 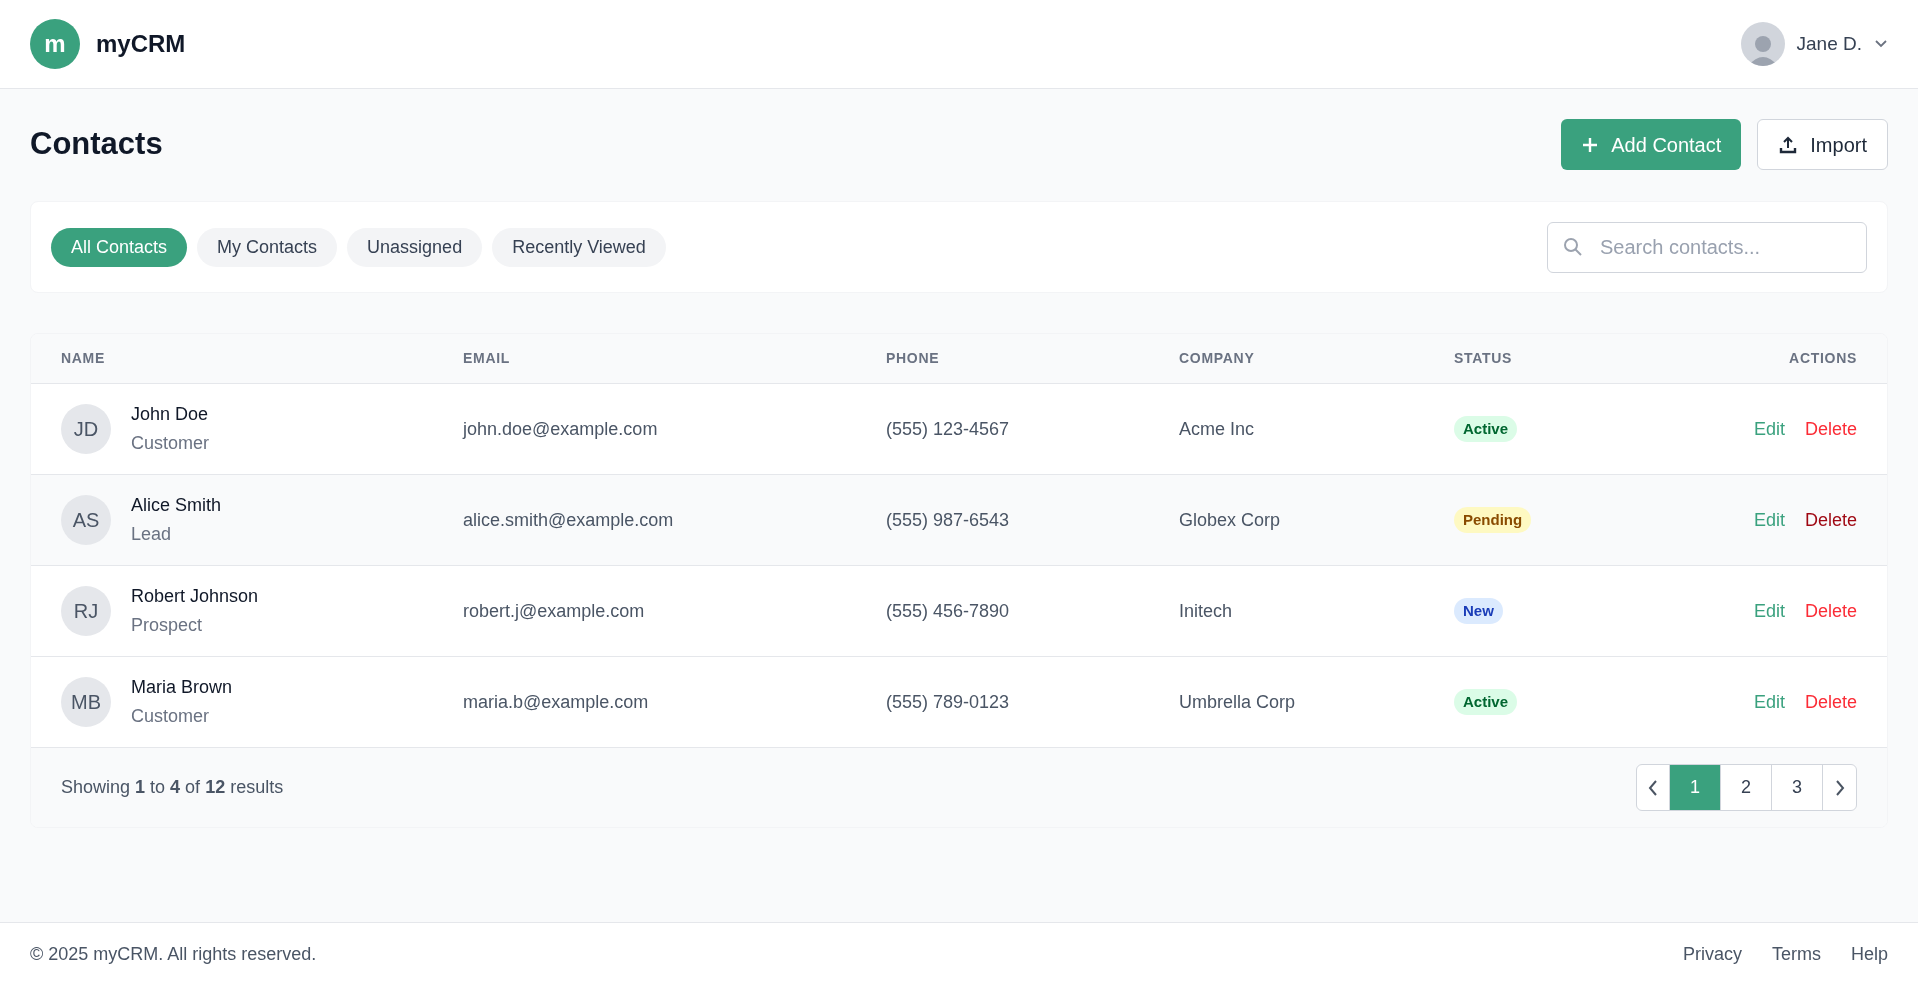 I want to click on filter-tab: My Contacts, so click(x=267, y=247).